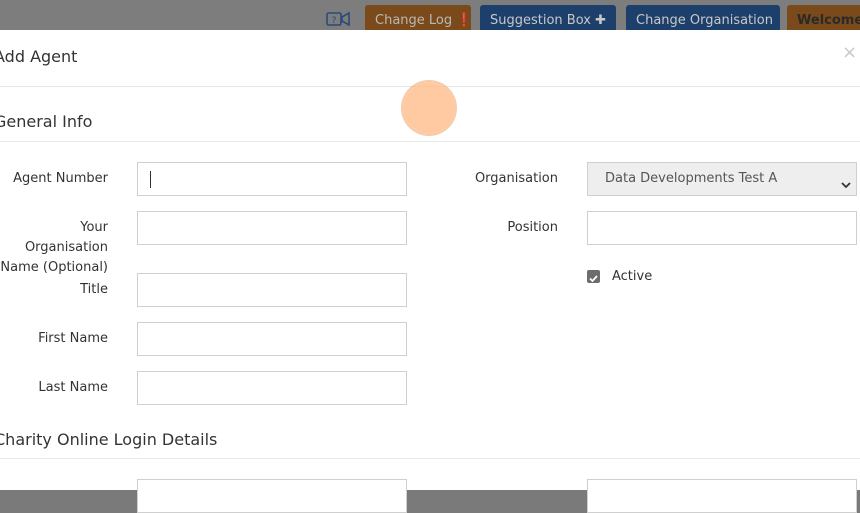 The image size is (860, 513). I want to click on last-name-input, so click(272, 388).